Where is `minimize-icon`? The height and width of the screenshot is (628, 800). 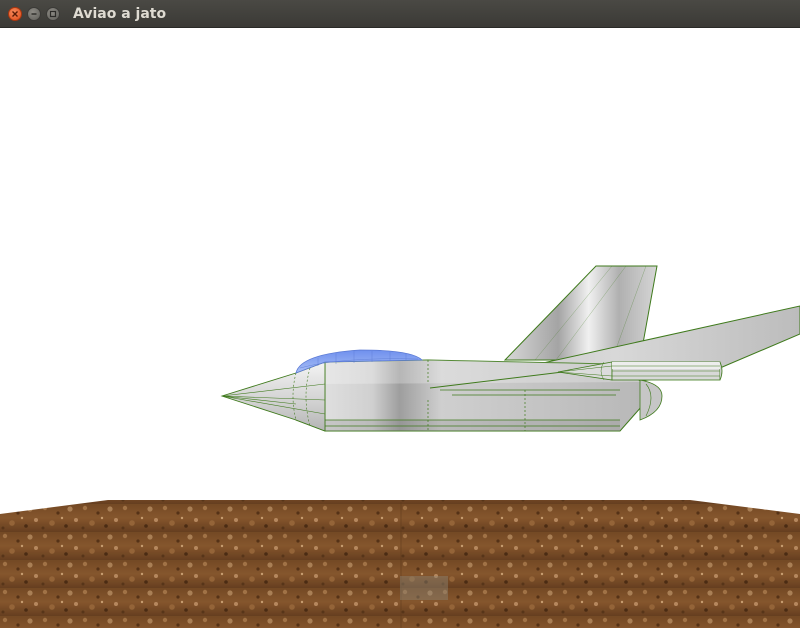
minimize-icon is located at coordinates (34, 14).